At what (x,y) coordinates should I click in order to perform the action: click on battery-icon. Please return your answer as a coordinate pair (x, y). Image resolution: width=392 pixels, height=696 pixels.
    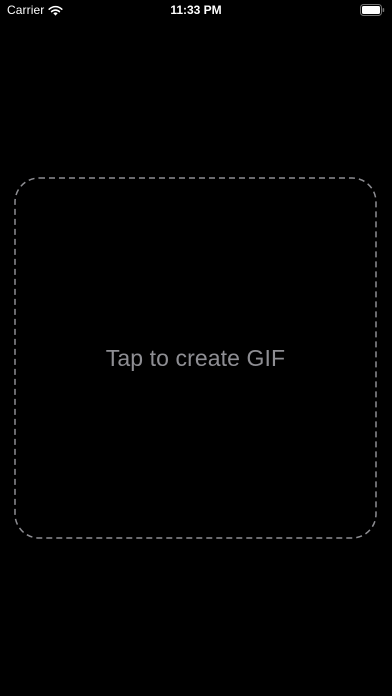
    Looking at the image, I should click on (372, 10).